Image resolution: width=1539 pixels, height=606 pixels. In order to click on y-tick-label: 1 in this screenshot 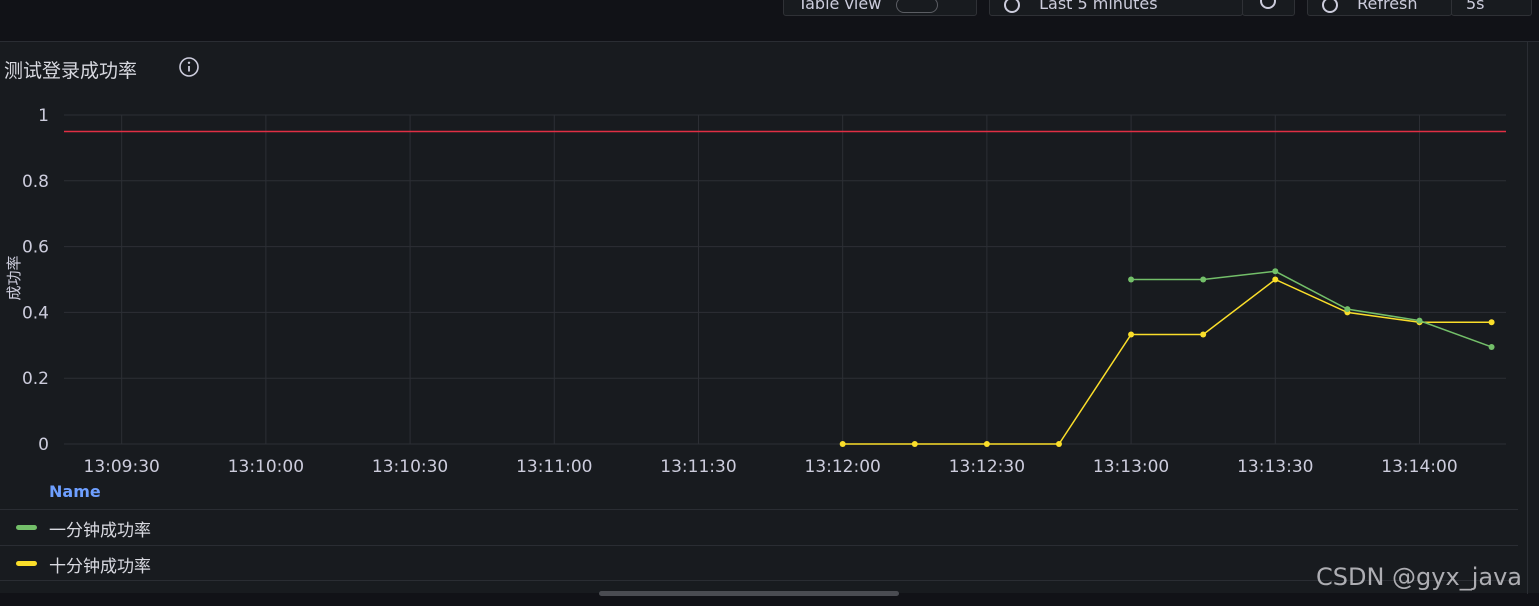, I will do `click(43, 116)`.